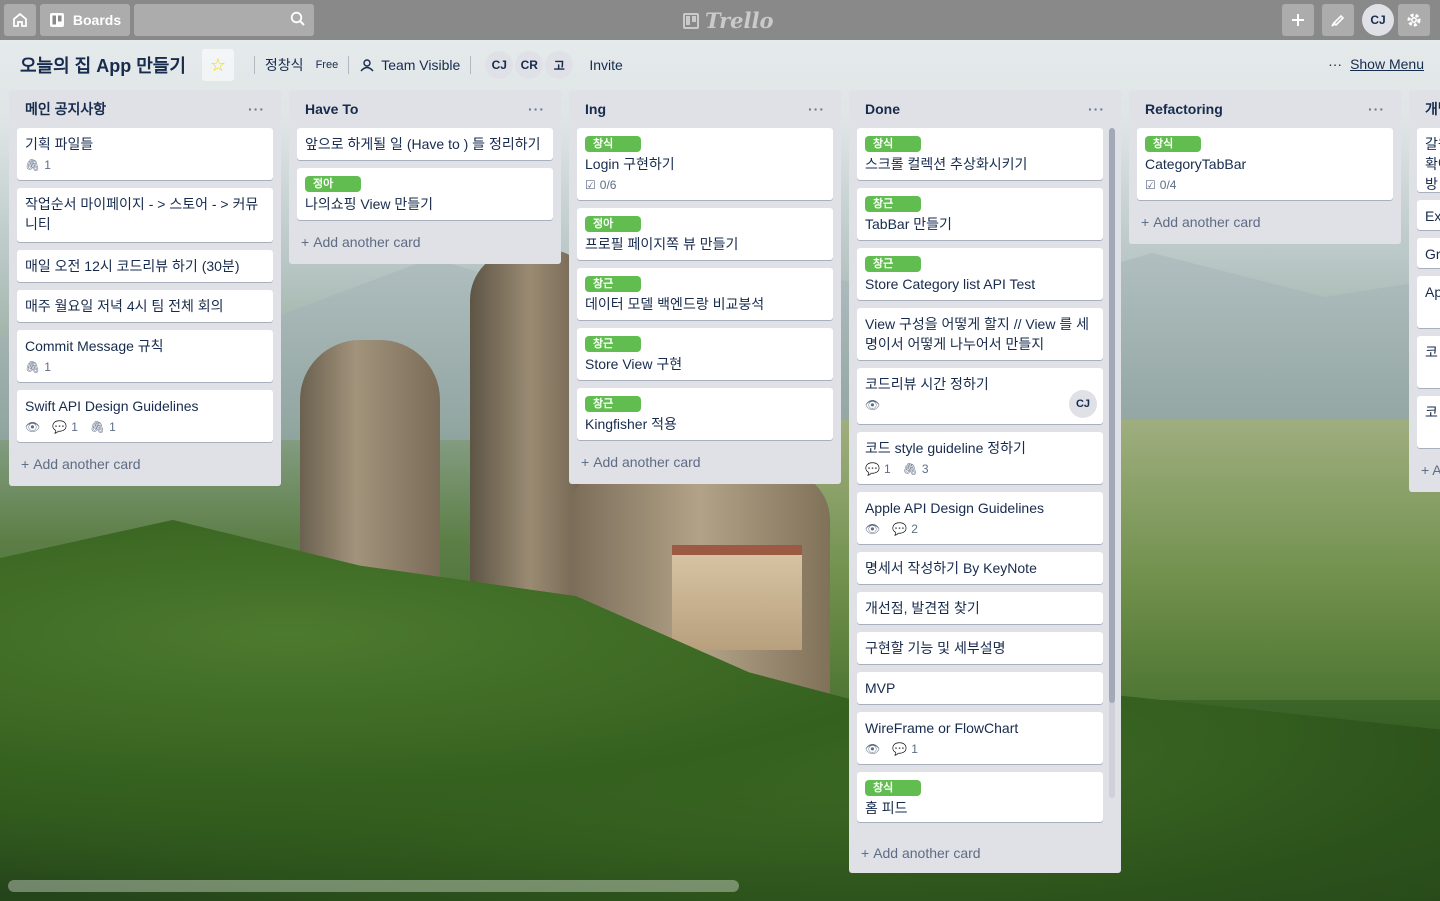 This screenshot has width=1440, height=901. Describe the element at coordinates (1184, 109) in the screenshot. I see `list-title: Refactoring` at that location.